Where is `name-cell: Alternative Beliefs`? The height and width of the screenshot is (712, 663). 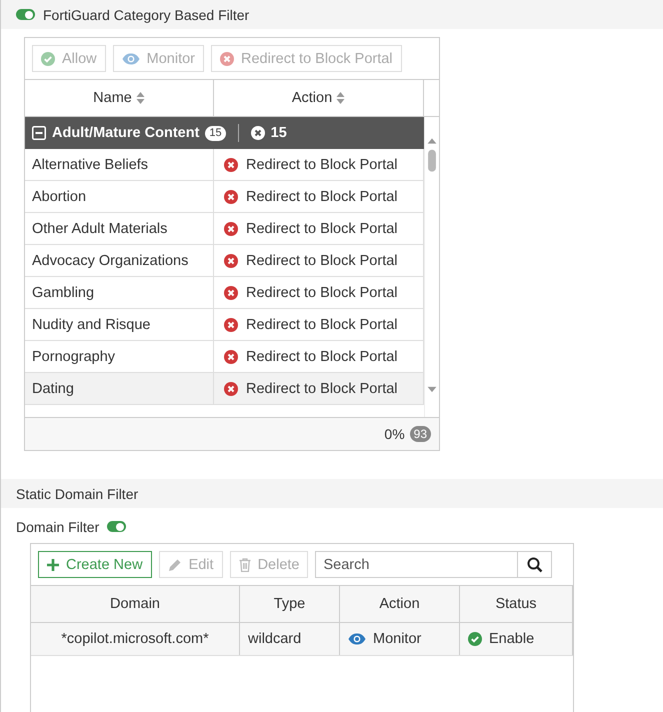 name-cell: Alternative Beliefs is located at coordinates (119, 164).